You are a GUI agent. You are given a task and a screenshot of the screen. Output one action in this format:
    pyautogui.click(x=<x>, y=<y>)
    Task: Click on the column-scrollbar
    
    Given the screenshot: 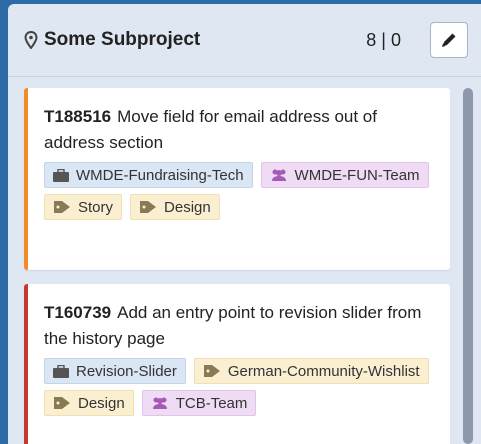 What is the action you would take?
    pyautogui.click(x=468, y=266)
    